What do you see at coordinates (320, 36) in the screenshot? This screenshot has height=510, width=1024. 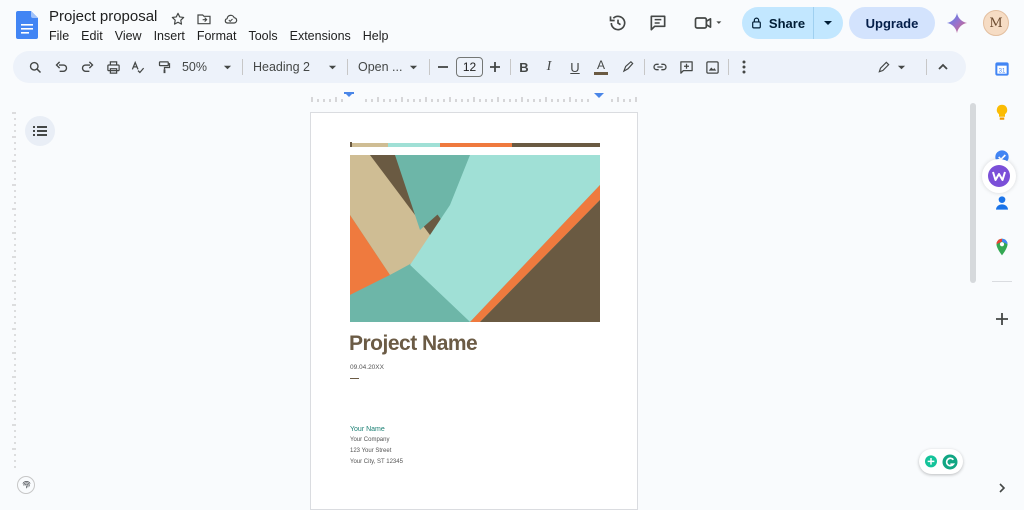 I see `menu-extensions: Extensions` at bounding box center [320, 36].